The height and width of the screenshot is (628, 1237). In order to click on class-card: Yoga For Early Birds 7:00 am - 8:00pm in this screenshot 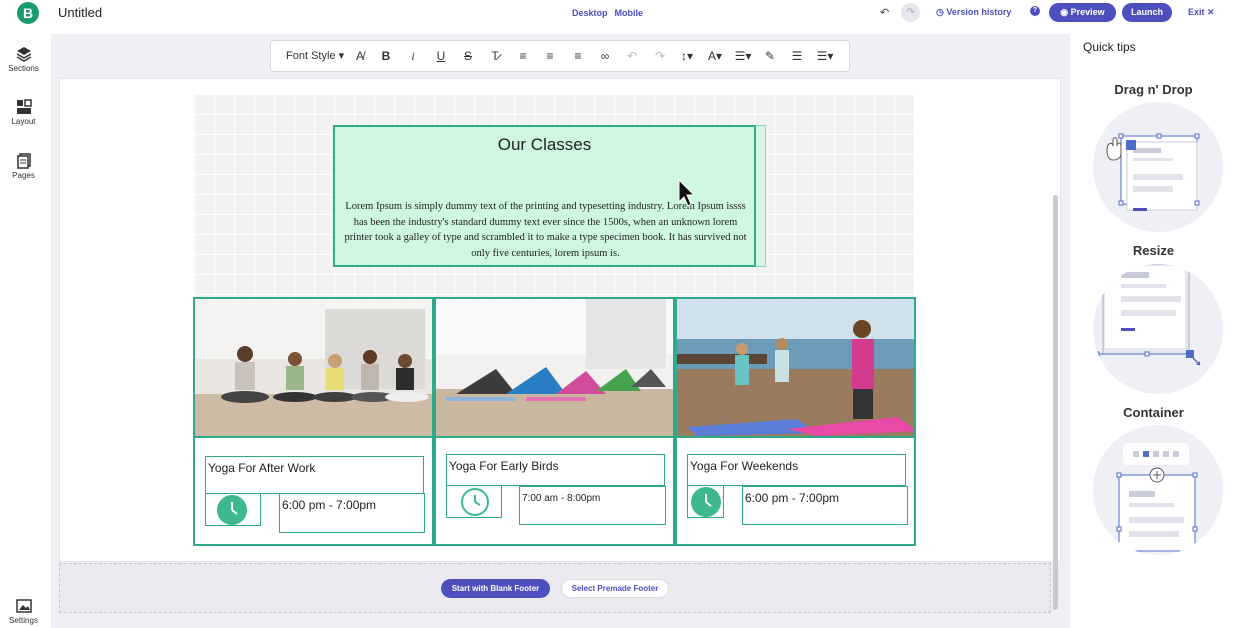, I will do `click(554, 421)`.